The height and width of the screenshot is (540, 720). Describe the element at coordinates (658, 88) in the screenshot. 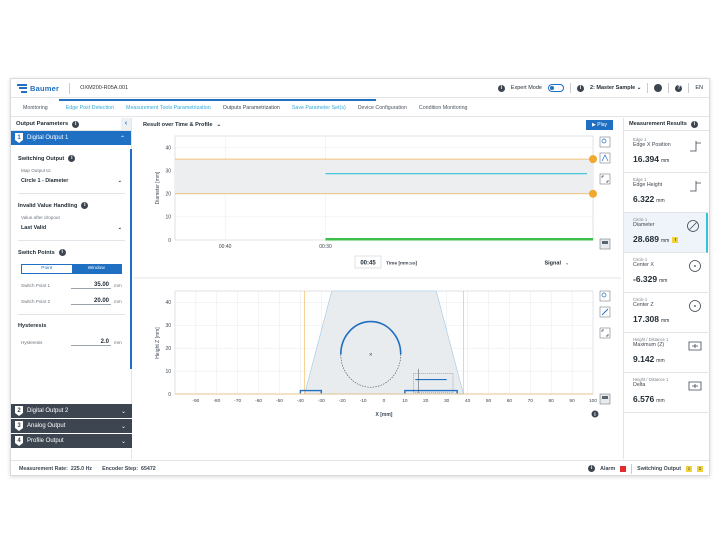

I see `headset-icon` at that location.